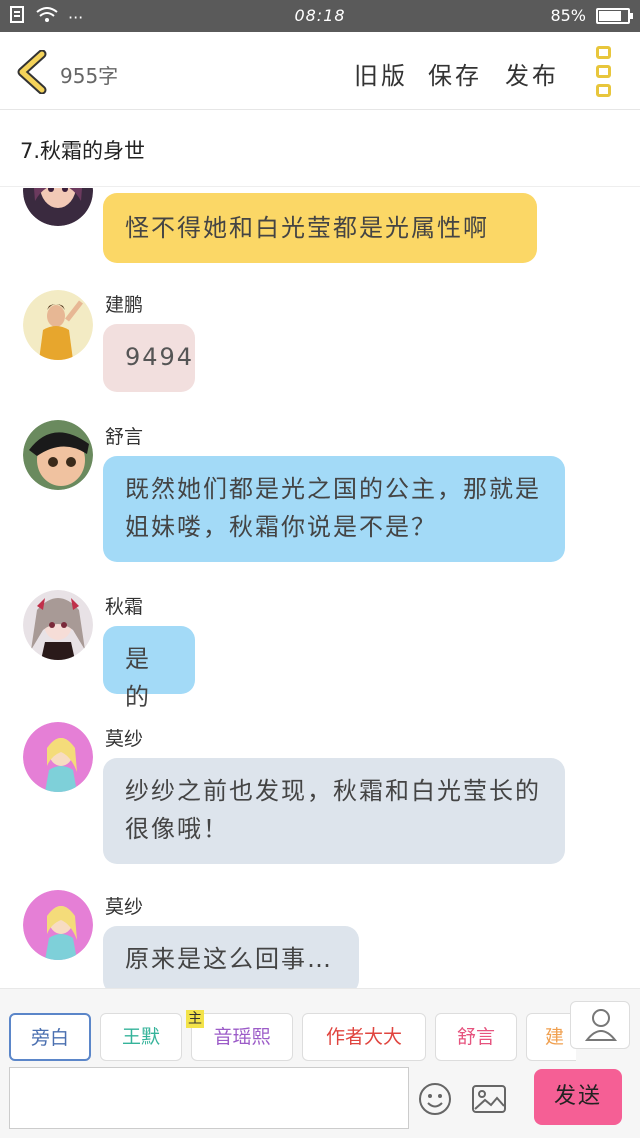 Image resolution: width=640 pixels, height=1138 pixels. I want to click on chevron-left-icon, so click(32, 72).